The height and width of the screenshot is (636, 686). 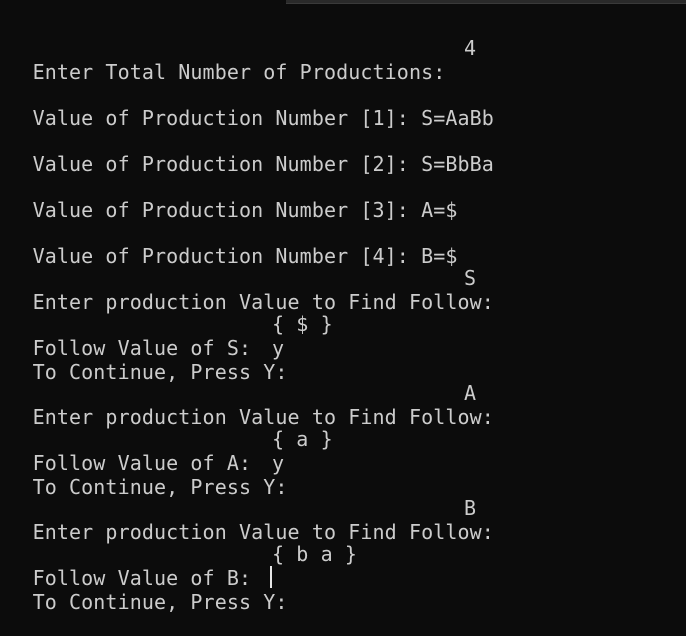 I want to click on find-follow-line-3: Enter production Value to Find Follow: B, so click(x=247, y=520).